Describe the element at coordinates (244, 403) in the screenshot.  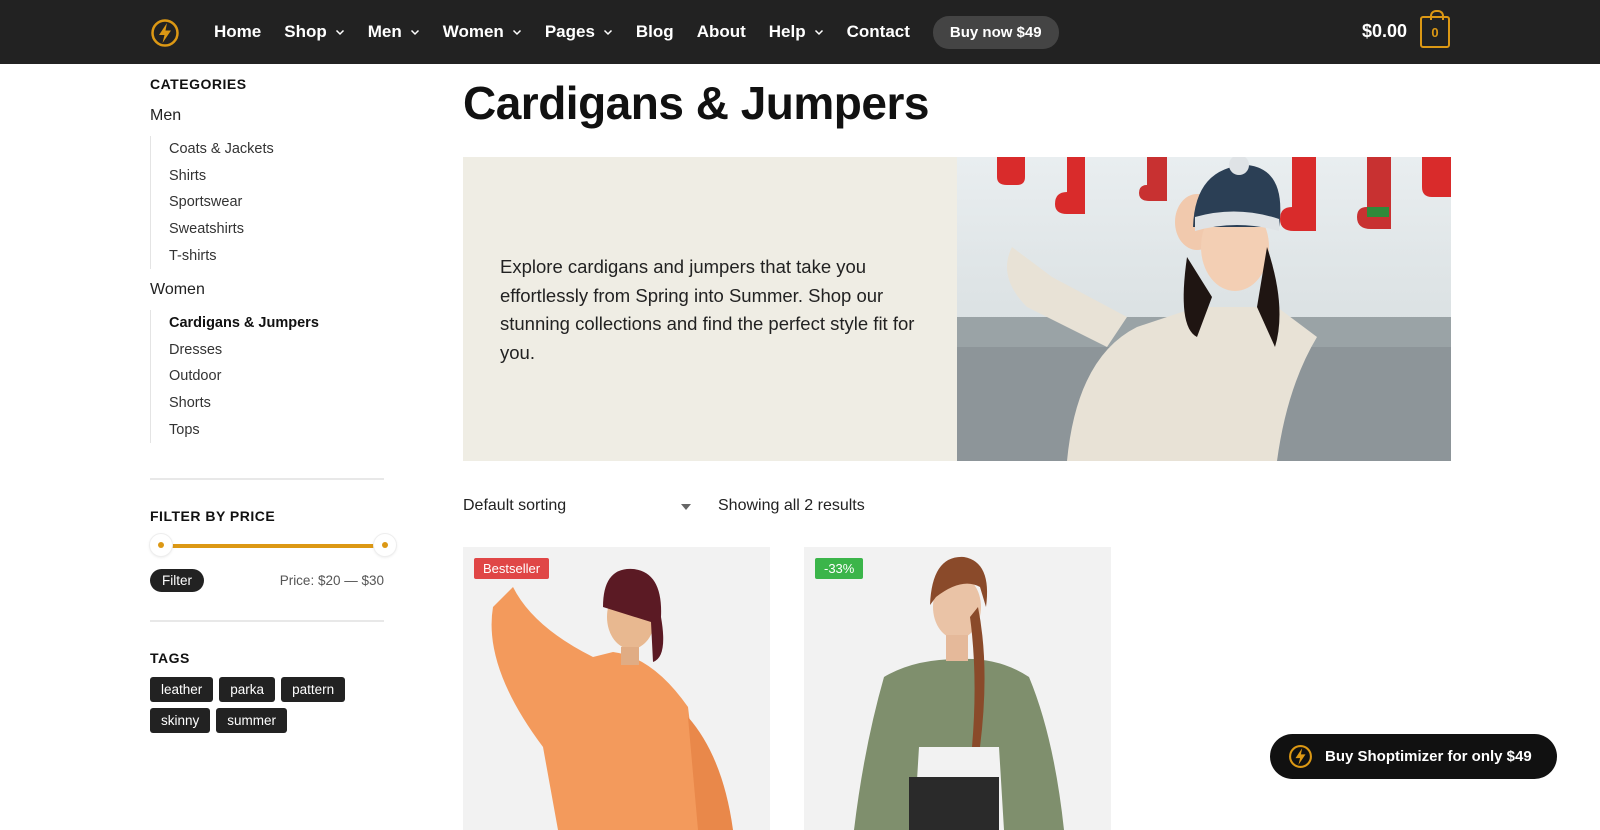
I see `sidebar-item-shorts: Shorts` at that location.